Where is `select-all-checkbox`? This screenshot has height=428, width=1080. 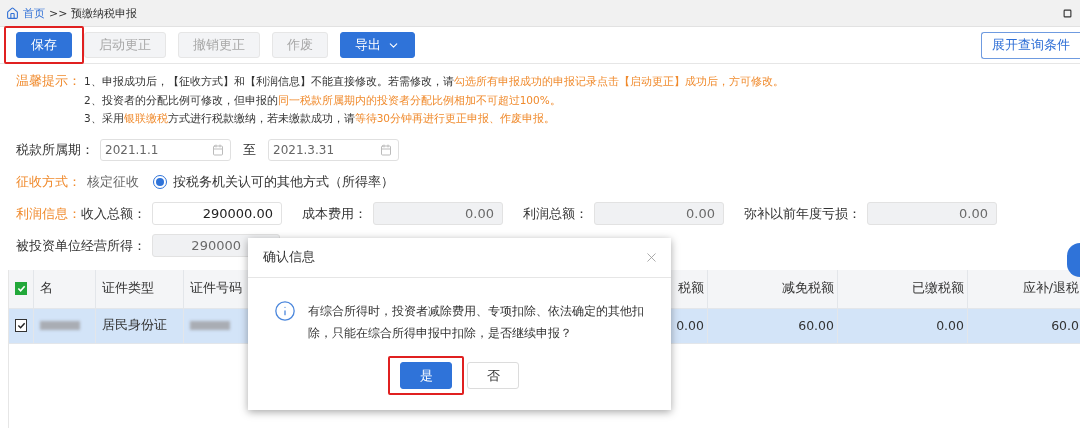
select-all-checkbox is located at coordinates (21, 288).